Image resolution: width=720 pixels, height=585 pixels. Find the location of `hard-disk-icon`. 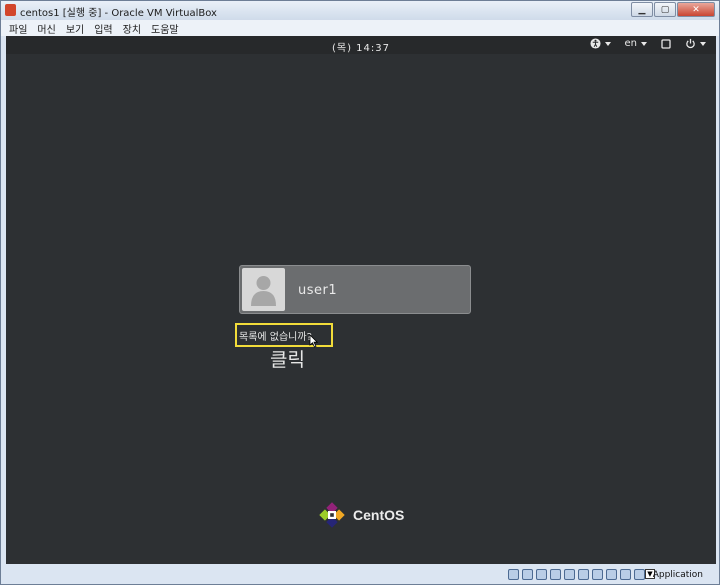

hard-disk-icon is located at coordinates (513, 574).